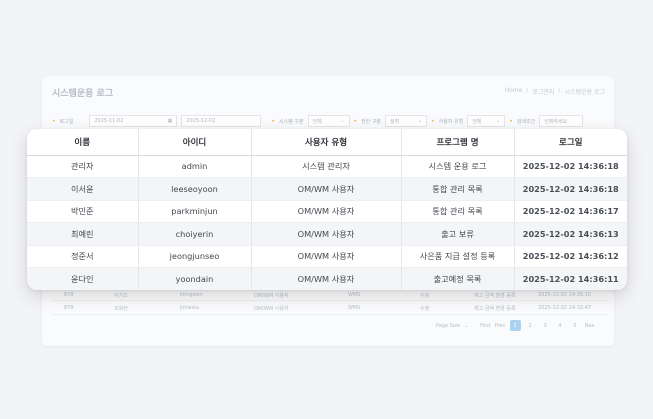 The height and width of the screenshot is (419, 653). What do you see at coordinates (530, 325) in the screenshot?
I see `page-button-2: 2` at bounding box center [530, 325].